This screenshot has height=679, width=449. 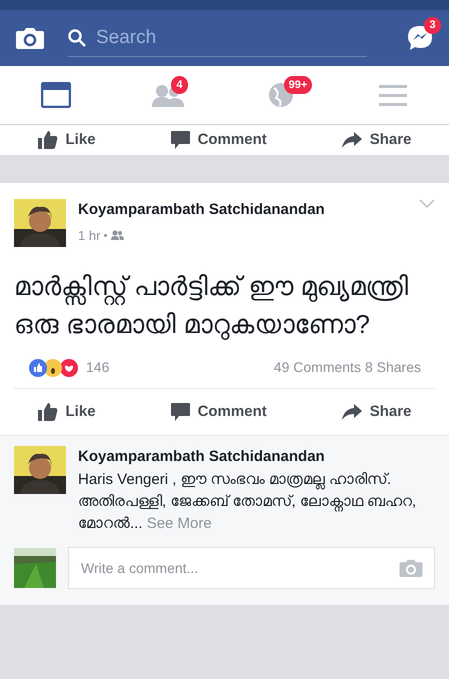 I want to click on news-feed-icon, so click(x=56, y=95).